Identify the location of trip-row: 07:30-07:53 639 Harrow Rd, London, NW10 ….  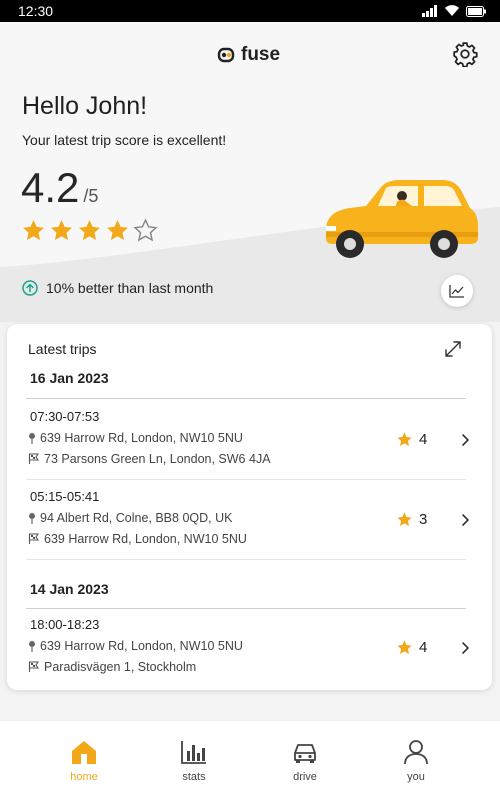
(247, 447).